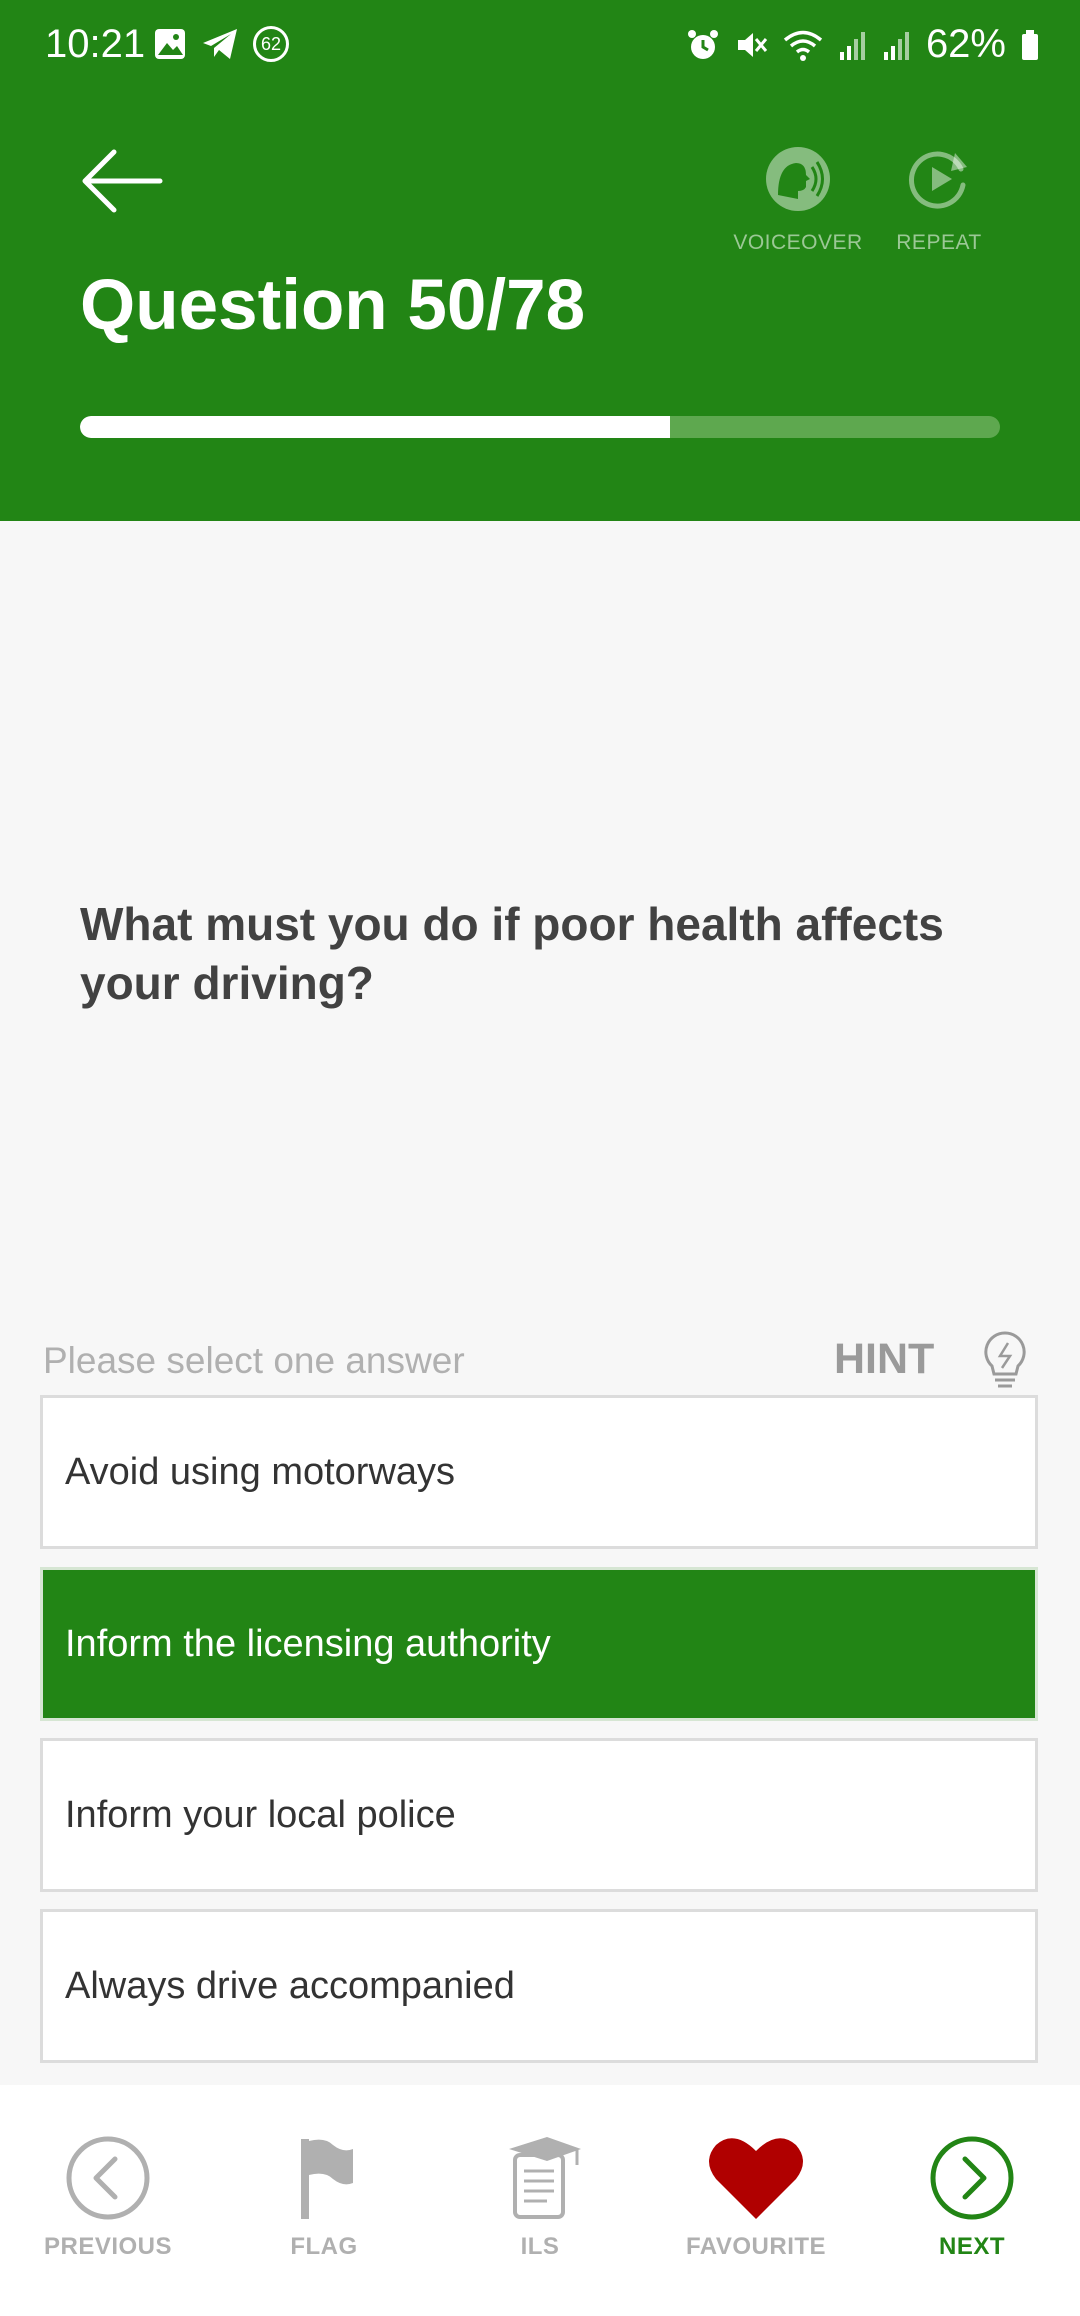 The width and height of the screenshot is (1080, 2316). I want to click on status-time: 10:21, so click(95, 44).